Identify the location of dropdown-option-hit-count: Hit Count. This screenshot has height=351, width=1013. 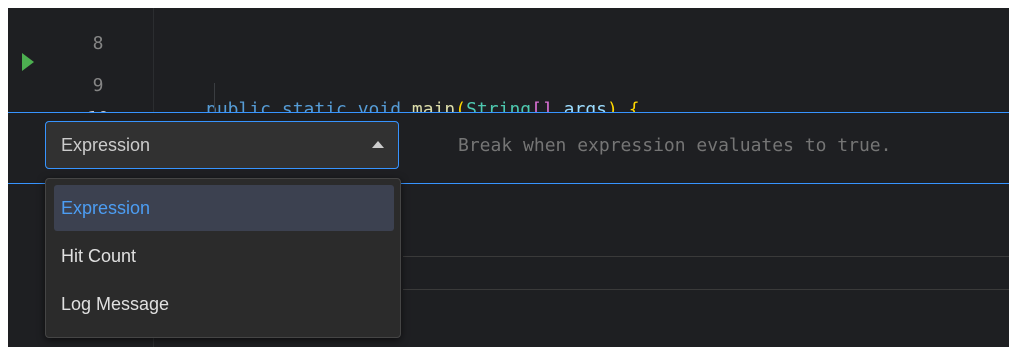
(224, 256).